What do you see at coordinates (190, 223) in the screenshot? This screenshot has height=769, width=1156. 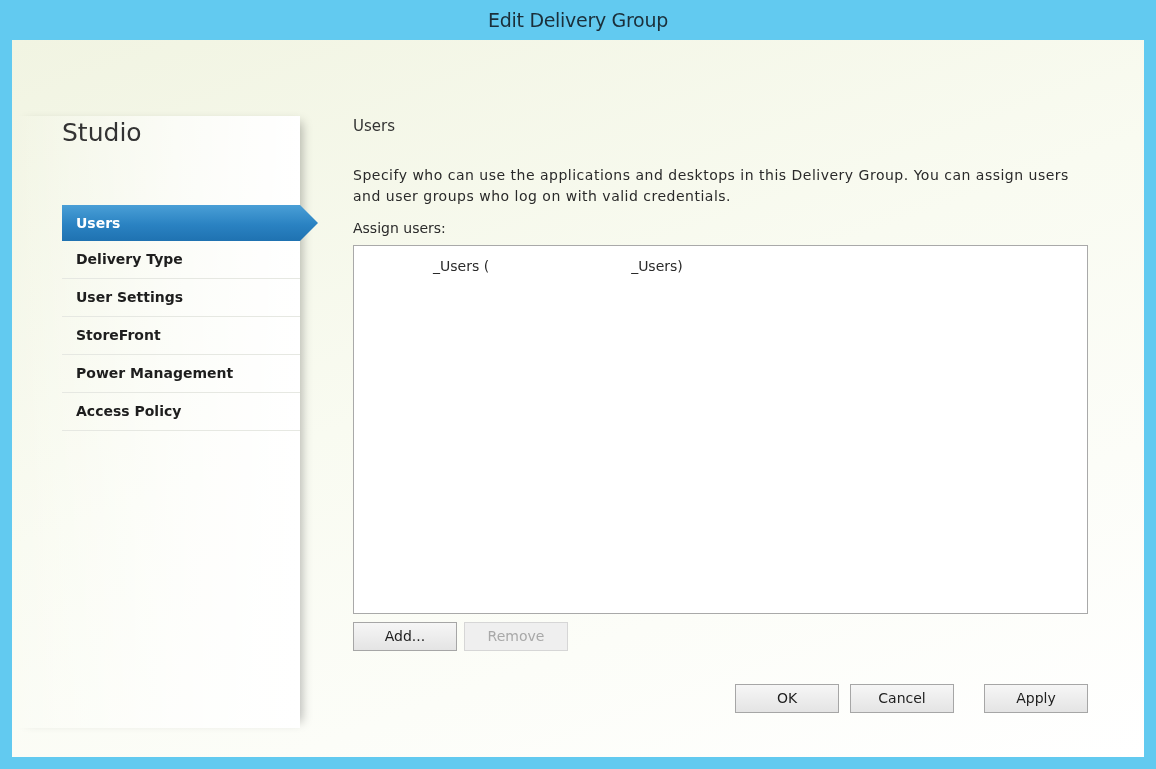 I see `nav-item: Users` at bounding box center [190, 223].